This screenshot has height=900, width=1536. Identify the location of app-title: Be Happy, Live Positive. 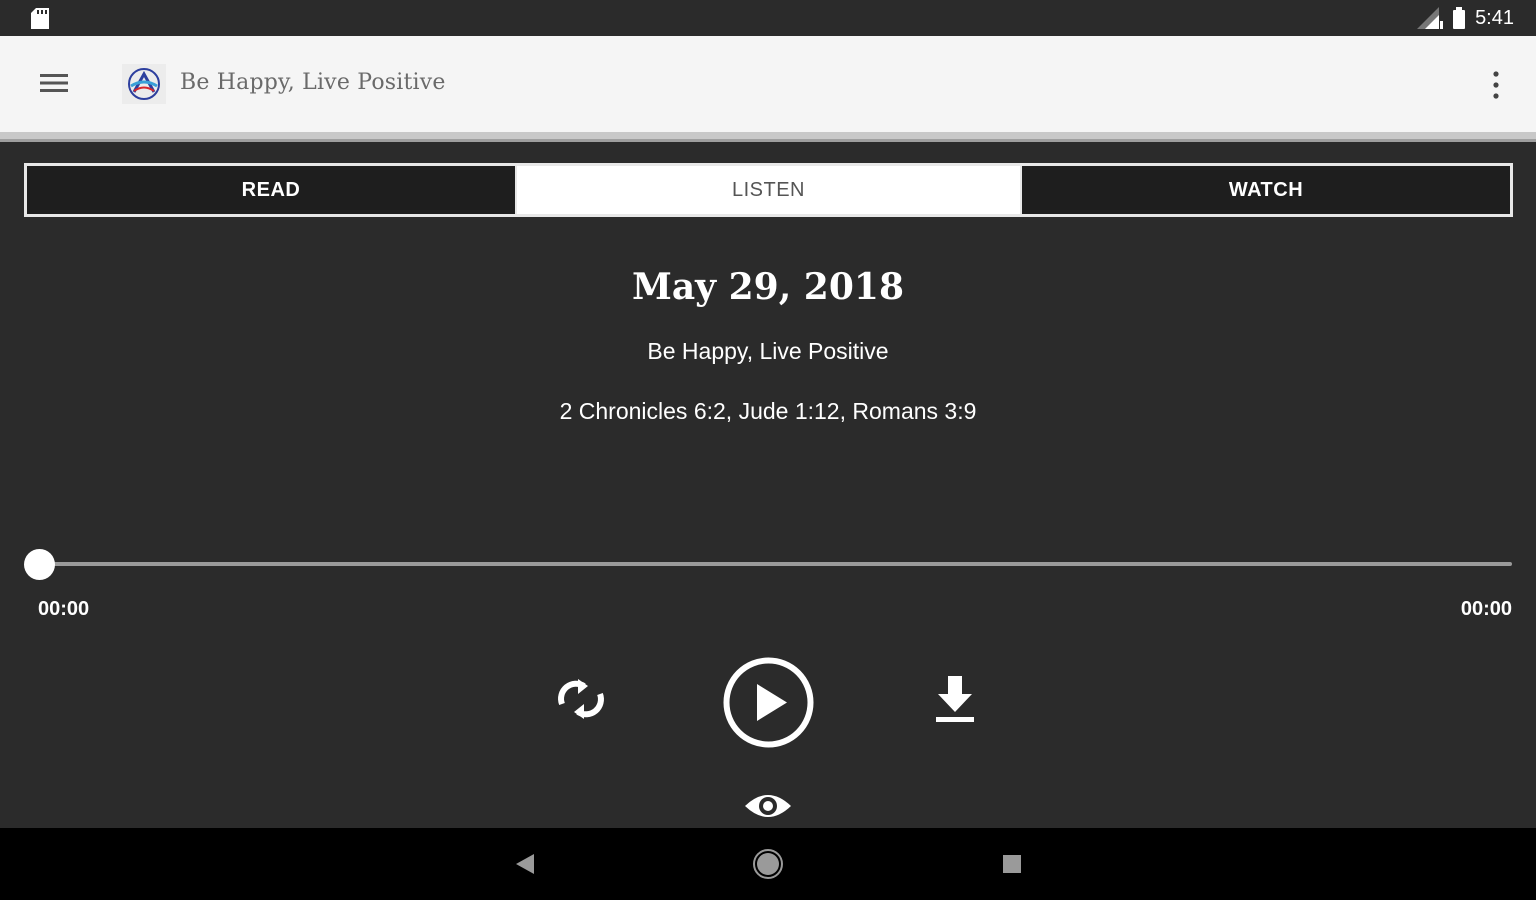
(313, 82).